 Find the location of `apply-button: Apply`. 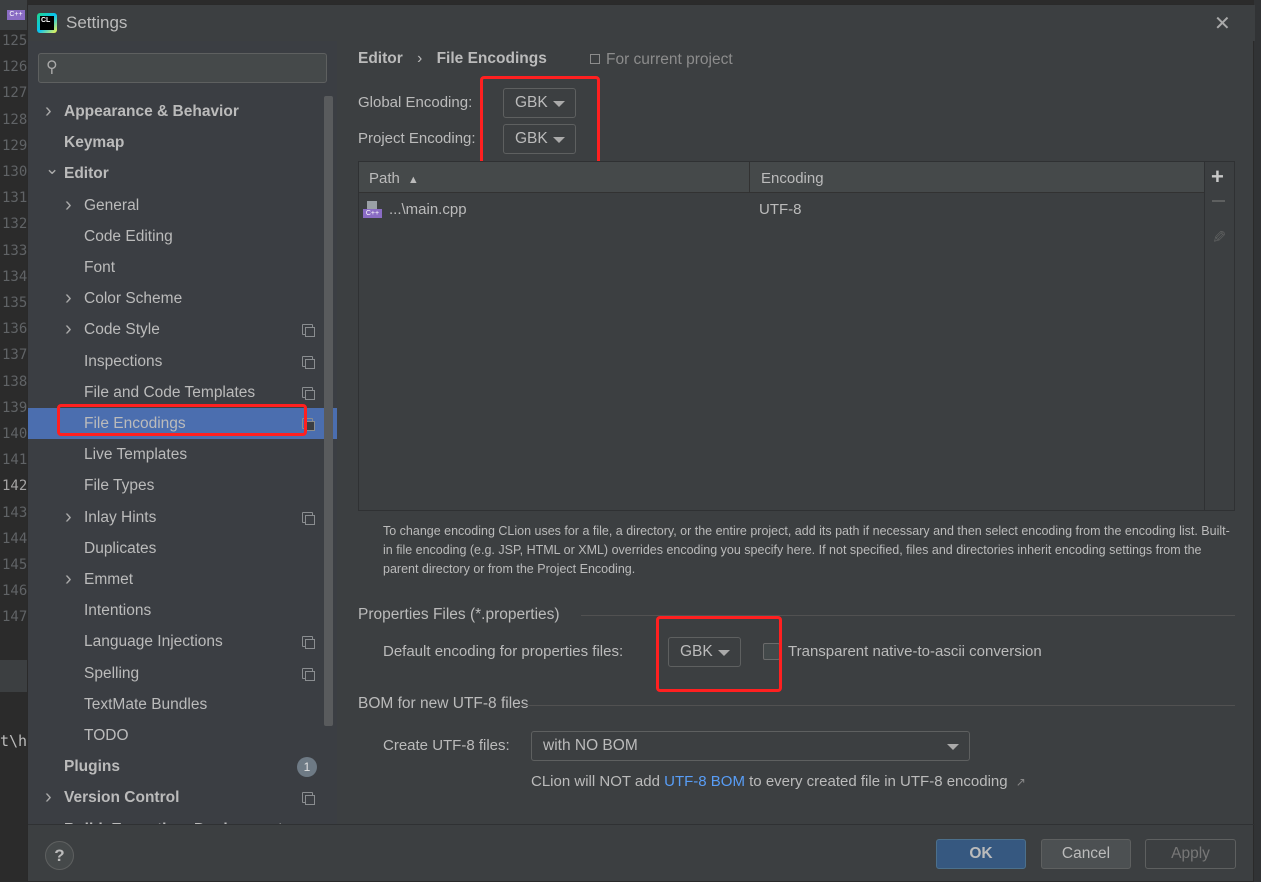

apply-button: Apply is located at coordinates (1190, 854).